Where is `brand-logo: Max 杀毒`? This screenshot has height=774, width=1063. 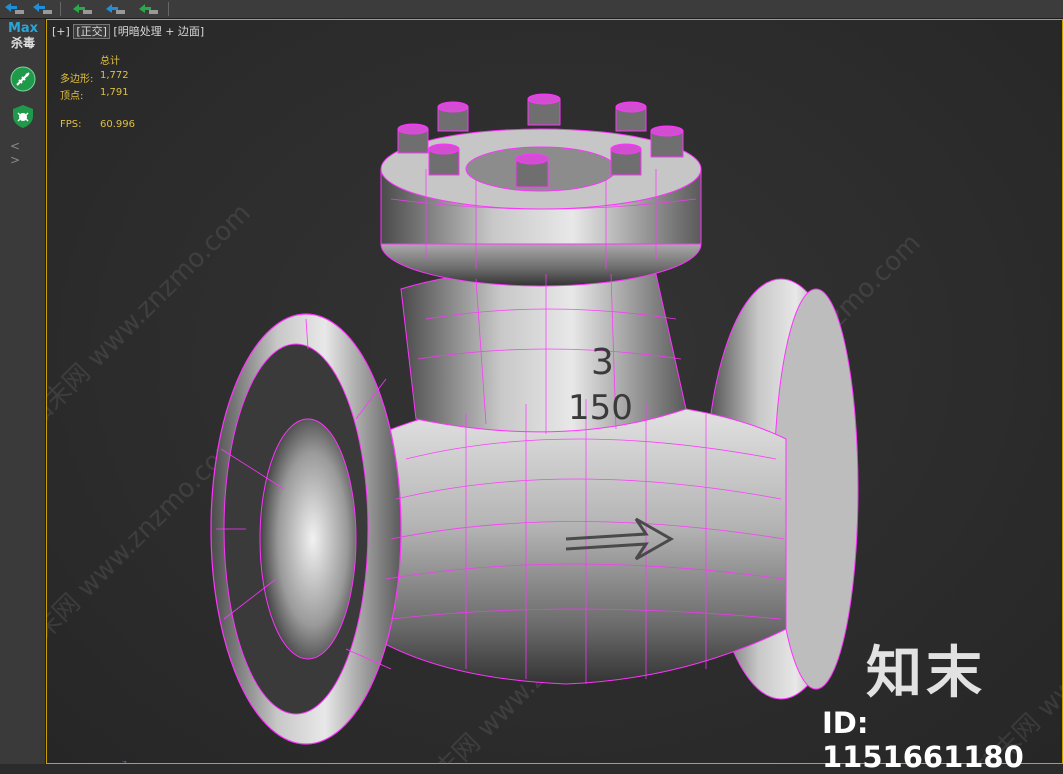 brand-logo: Max 杀毒 is located at coordinates (23, 35).